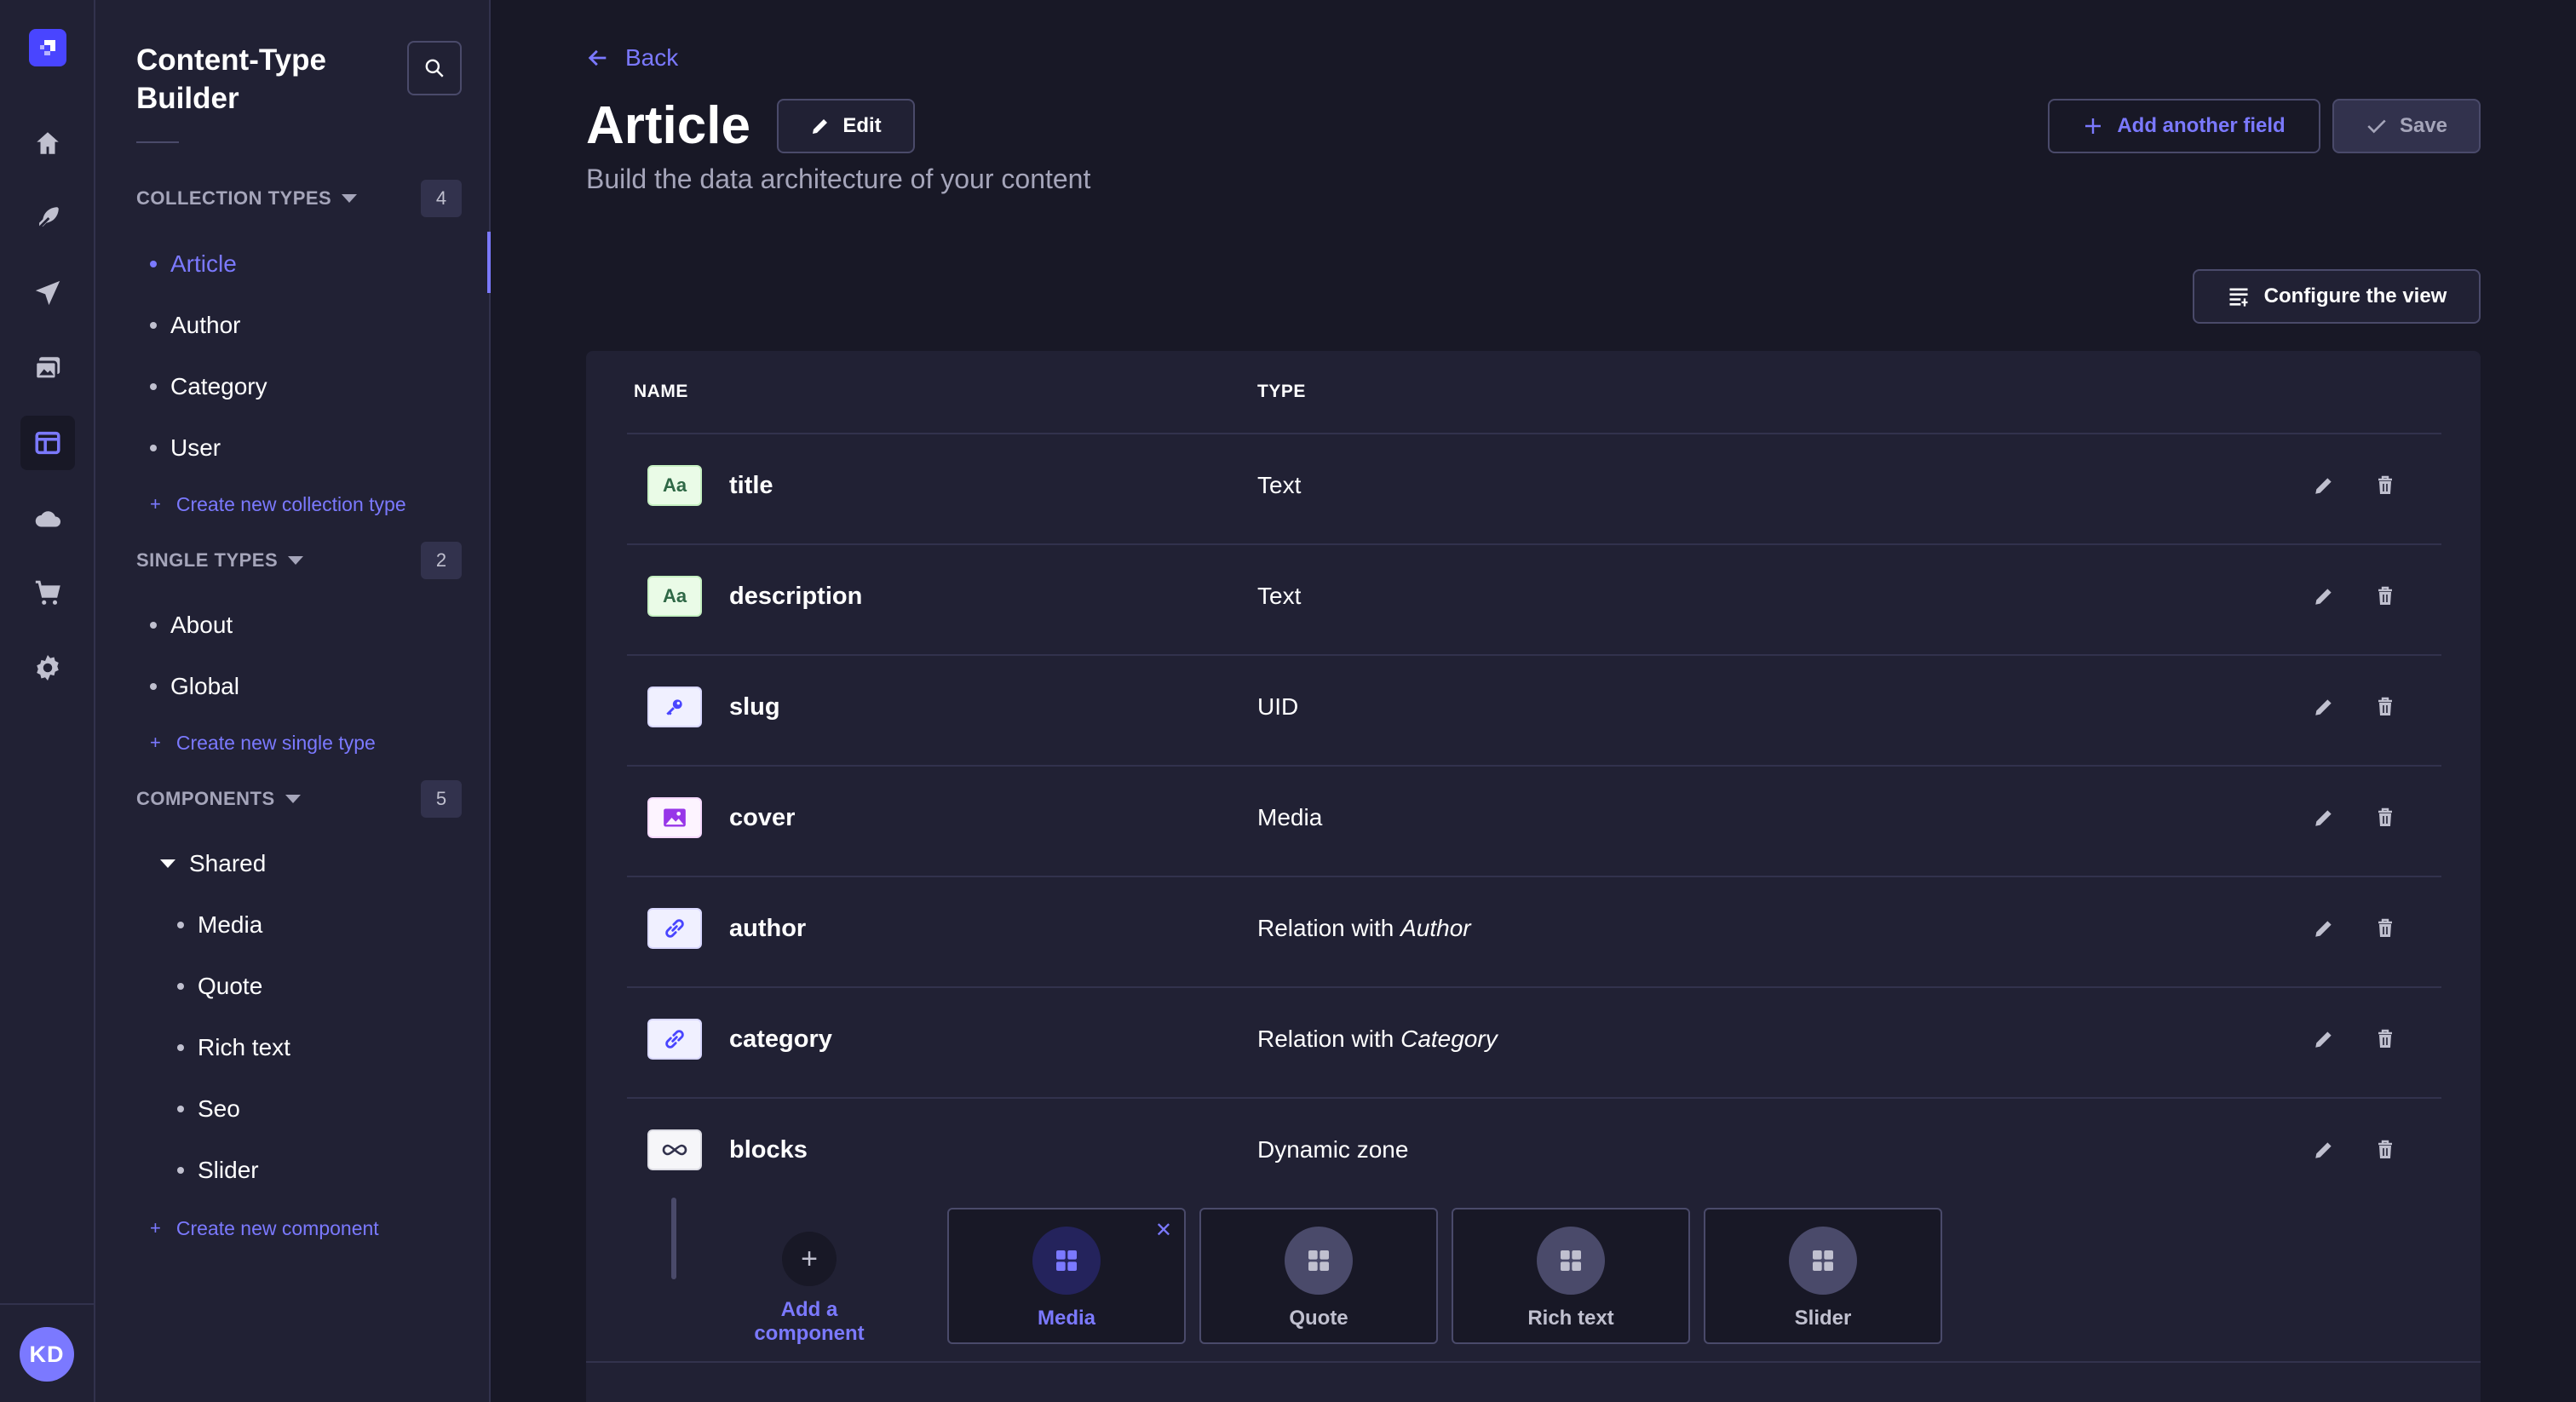 This screenshot has height=1402, width=2576. I want to click on relation-target: Category, so click(1449, 1039).